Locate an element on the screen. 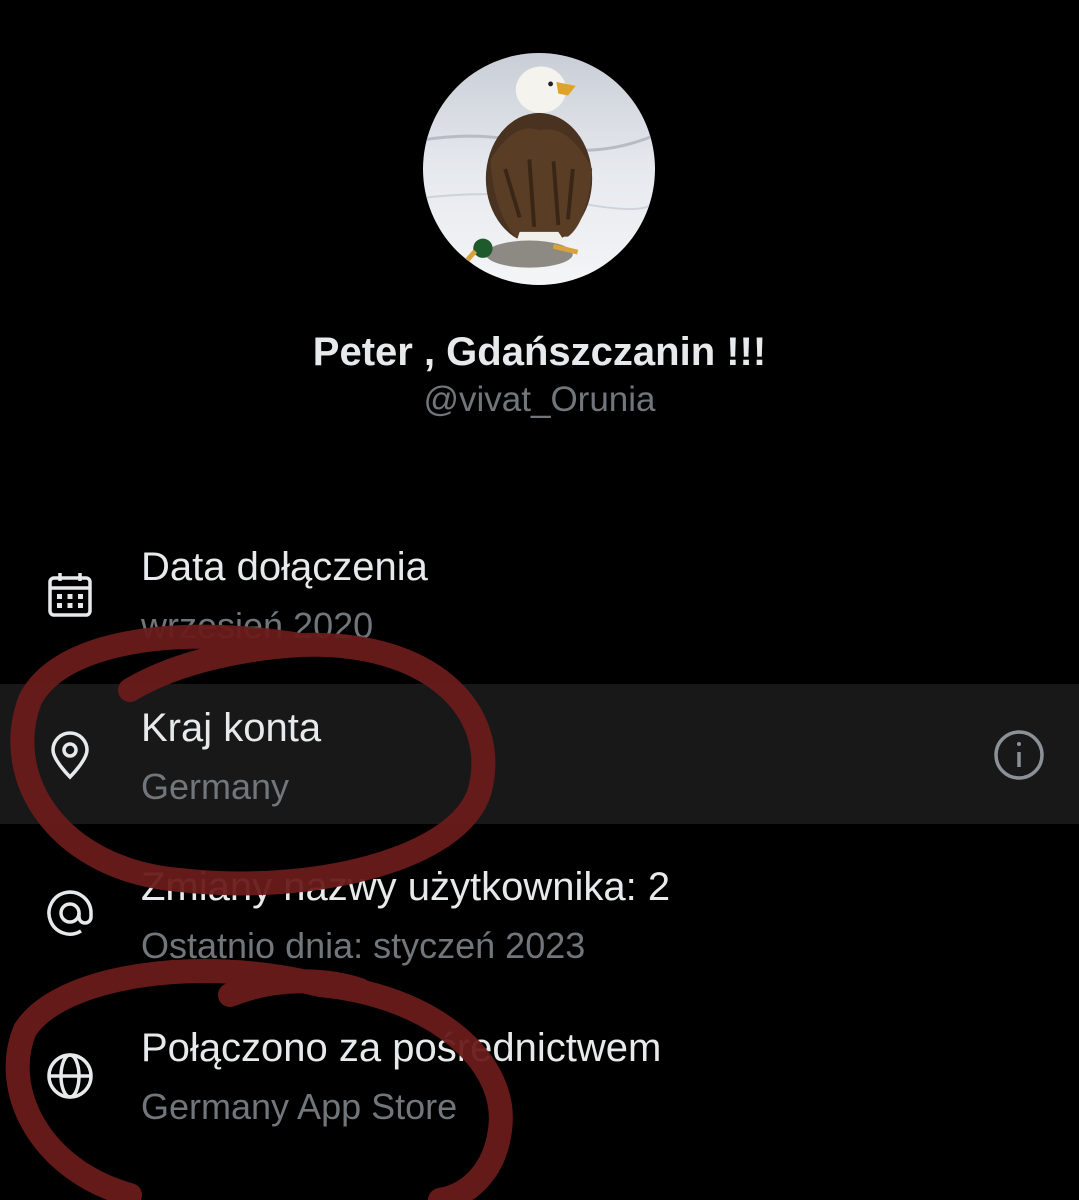 This screenshot has width=1079, height=1200. detail-label: Zmiany nazwy użytkownika: 2 is located at coordinates (406, 887).